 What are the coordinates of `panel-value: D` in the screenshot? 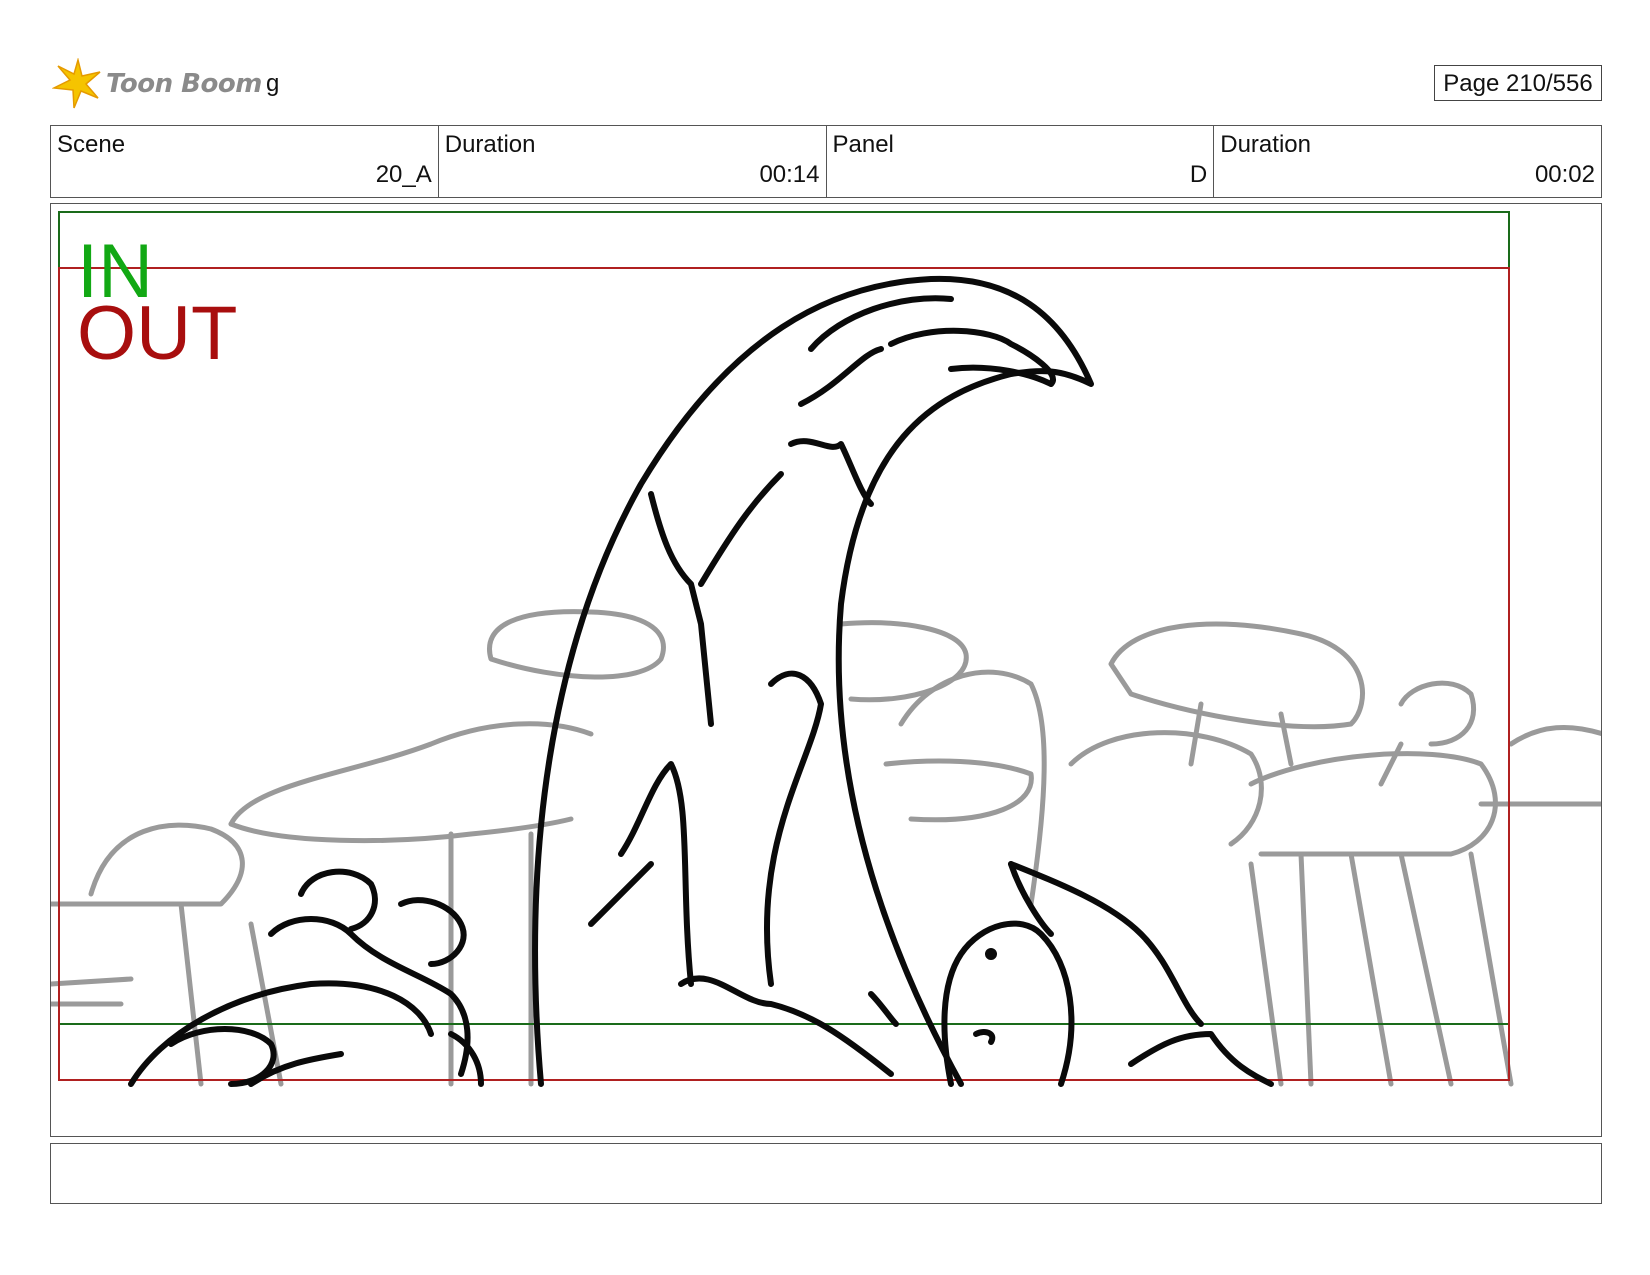 It's located at (1198, 174).